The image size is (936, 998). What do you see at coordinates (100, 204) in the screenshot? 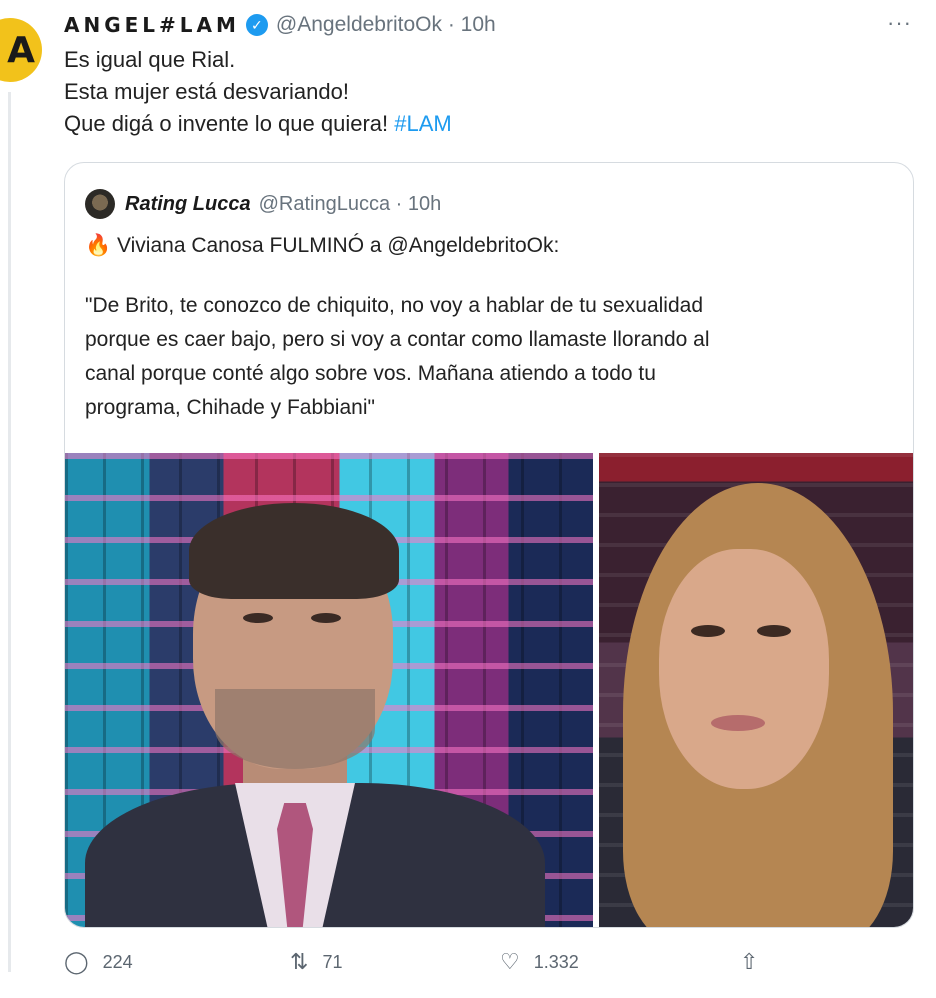
I see `quoted-author-avatar` at bounding box center [100, 204].